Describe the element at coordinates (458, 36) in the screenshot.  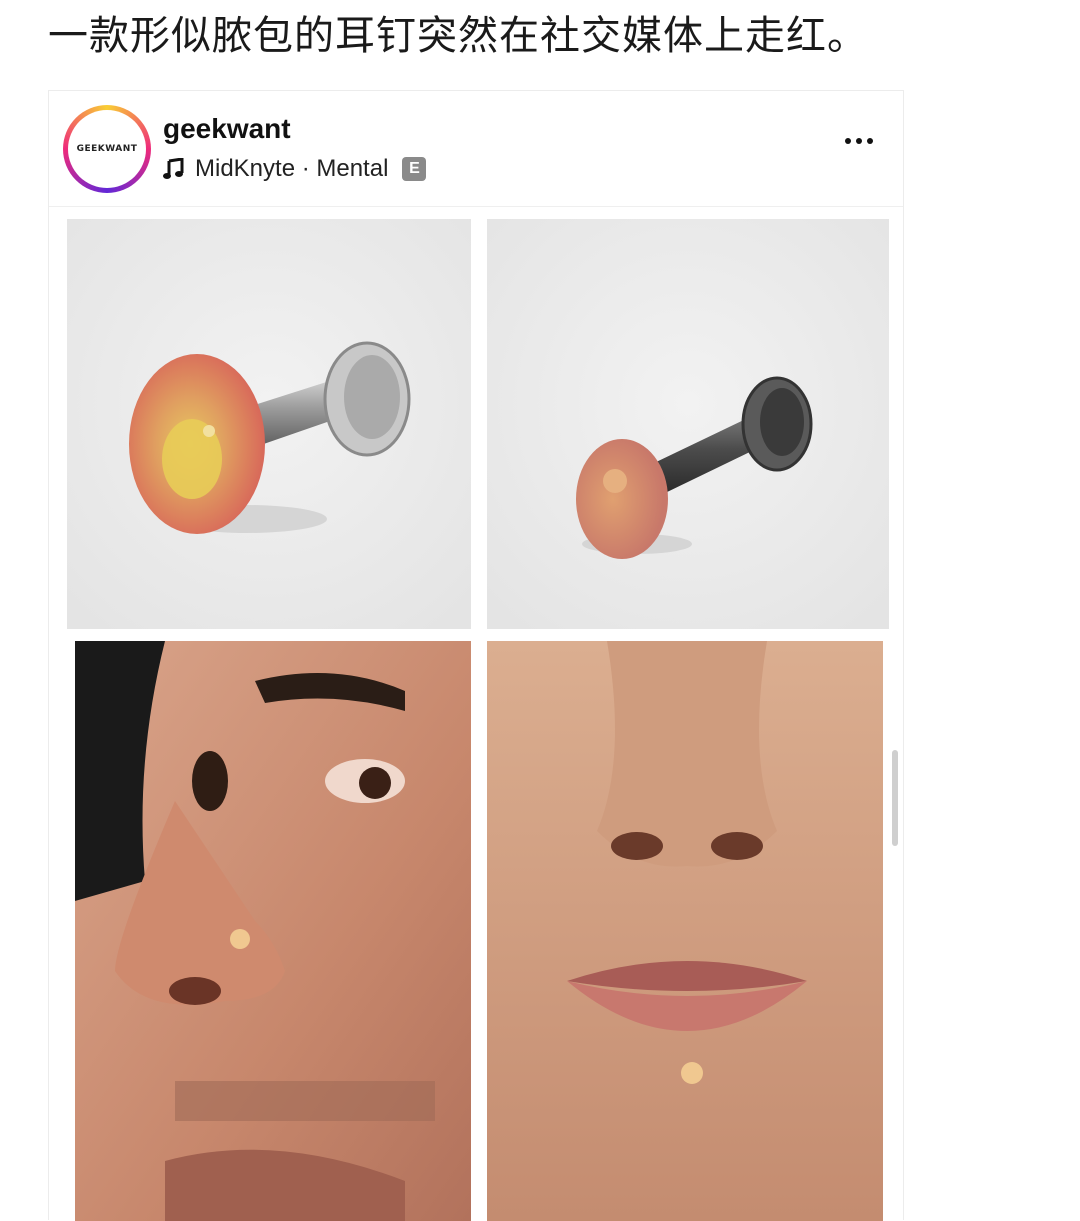
I see `page-headline: 一款形似脓包的耳钉突然在社交媒体上走红。` at that location.